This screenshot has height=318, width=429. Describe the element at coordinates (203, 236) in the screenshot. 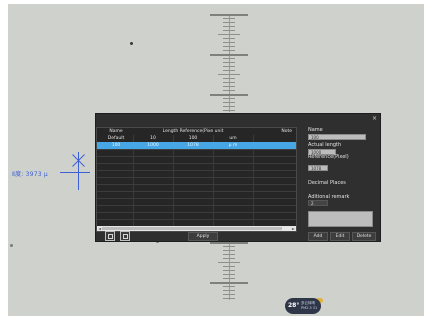

I see `apply-button: Apply` at that location.